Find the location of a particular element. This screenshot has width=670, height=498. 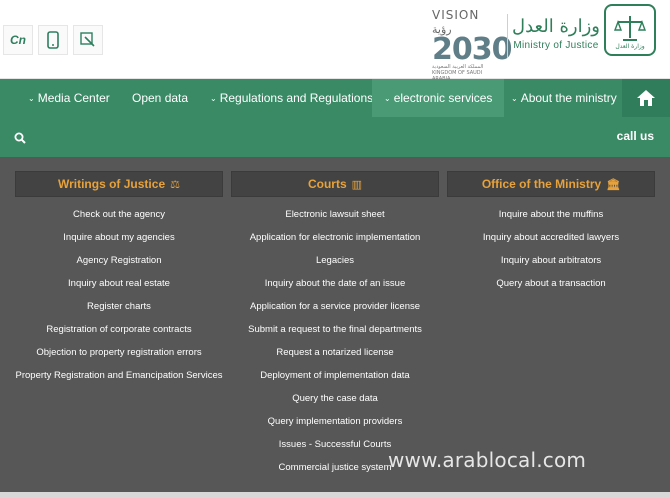

nav-item-open-data: Open data is located at coordinates (160, 98).